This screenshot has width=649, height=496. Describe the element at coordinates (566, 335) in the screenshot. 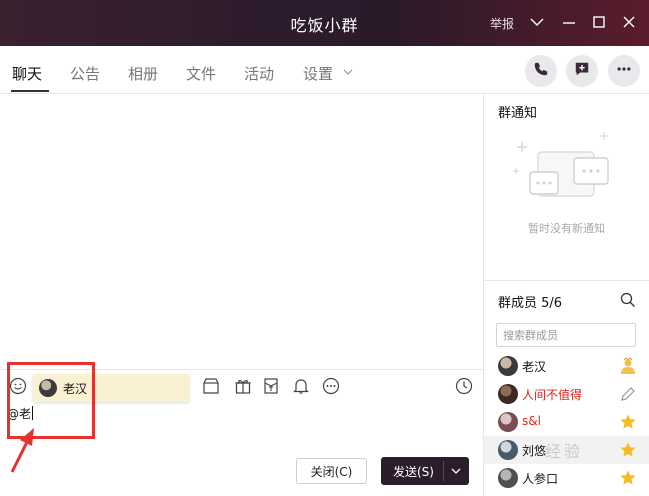

I see `member-search-input` at that location.